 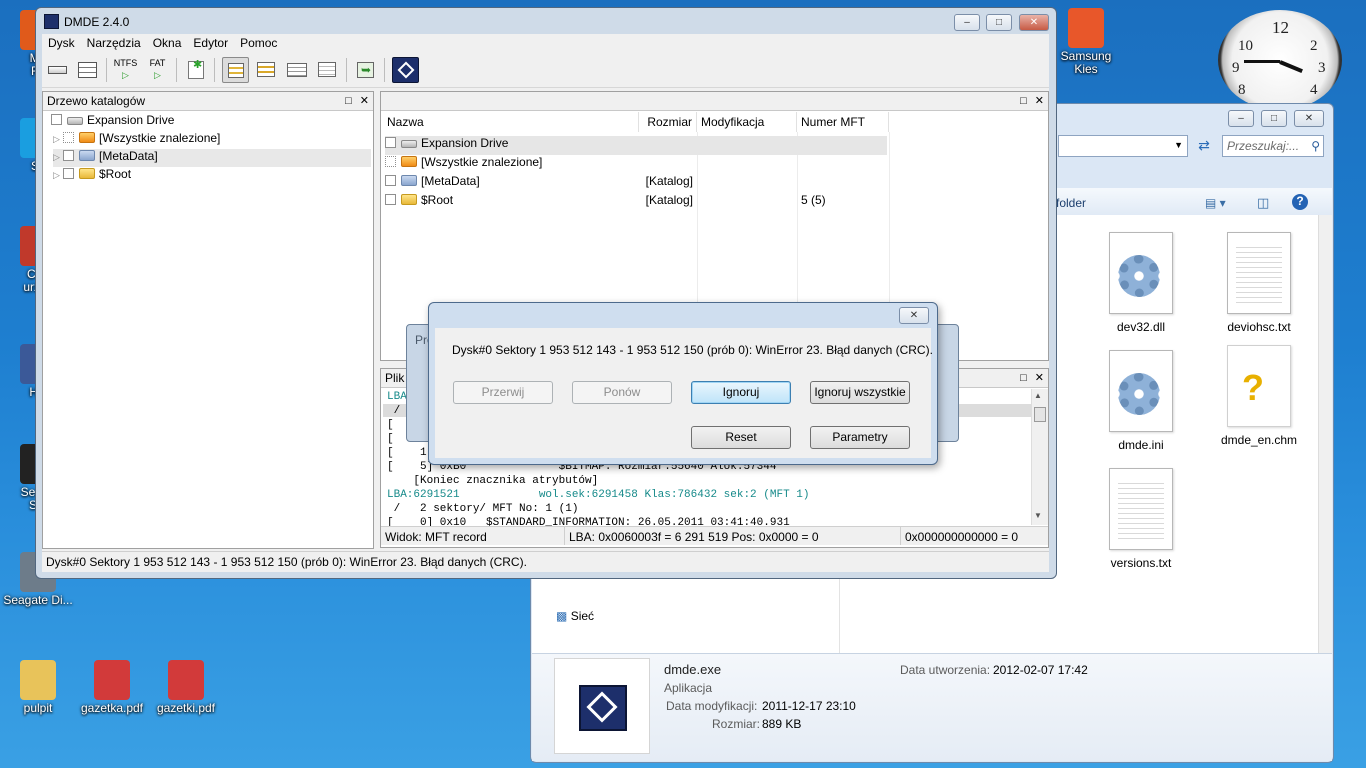 I want to click on list-row: [Wszystkie znalezione], so click(x=636, y=164).